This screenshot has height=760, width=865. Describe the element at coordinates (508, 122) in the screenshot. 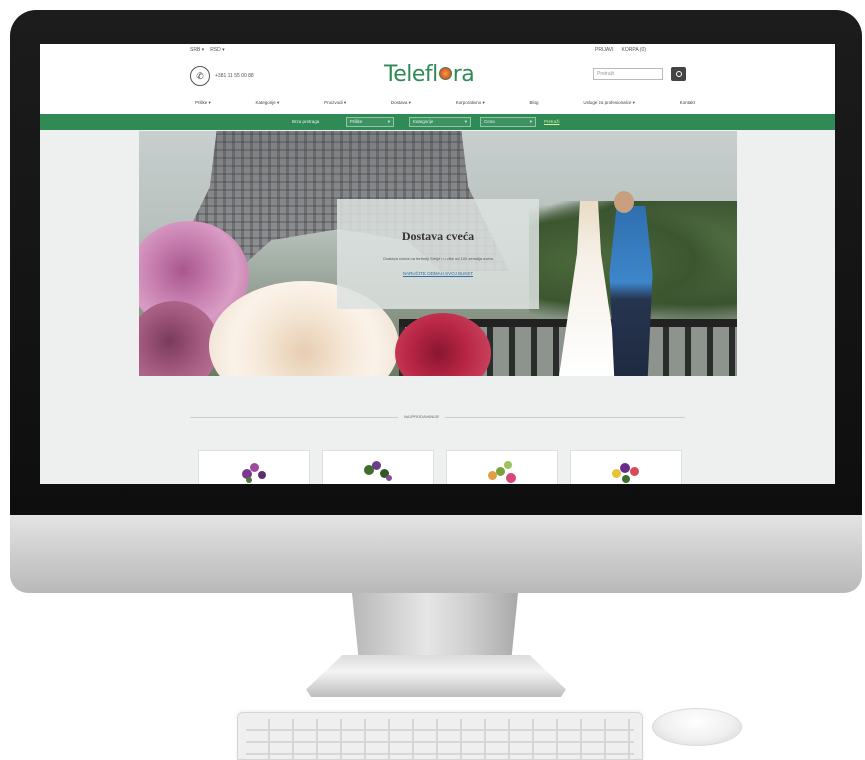

I see `price-select: Cena ▾` at that location.